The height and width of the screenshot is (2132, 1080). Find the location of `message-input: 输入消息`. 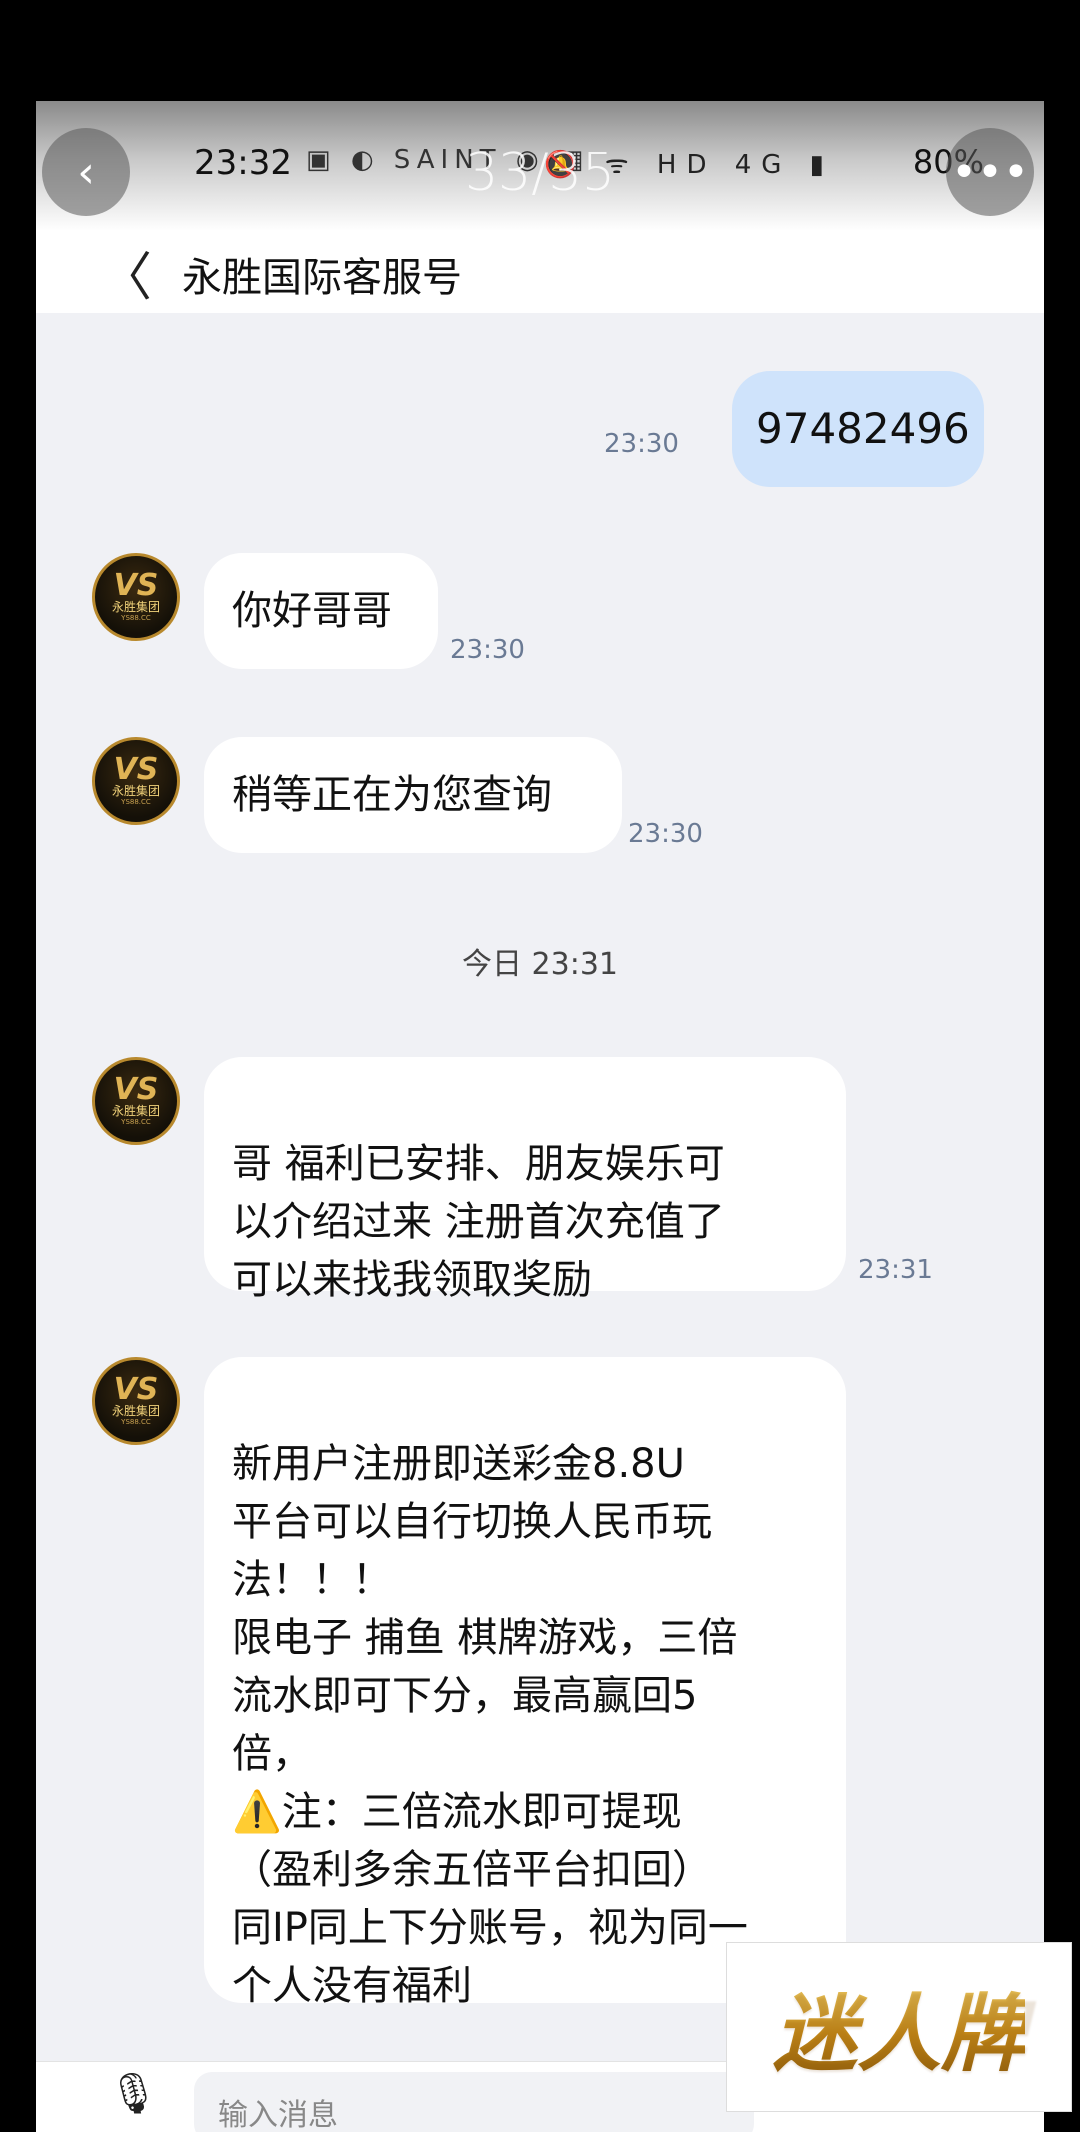

message-input: 输入消息 is located at coordinates (474, 2102).